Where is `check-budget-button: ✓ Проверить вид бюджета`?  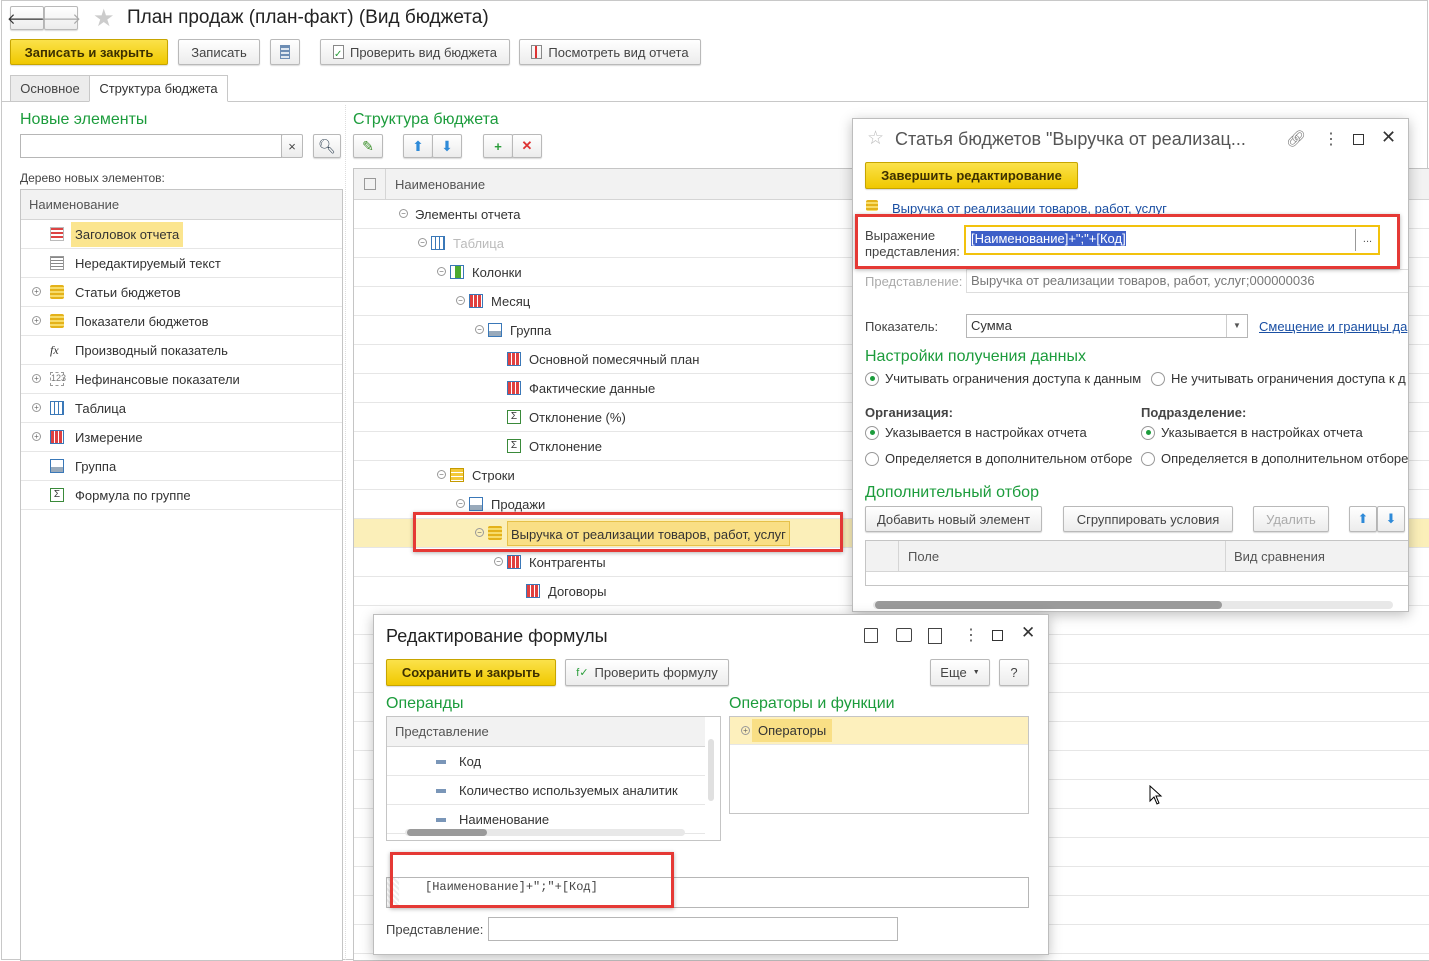
check-budget-button: ✓ Проверить вид бюджета is located at coordinates (415, 52).